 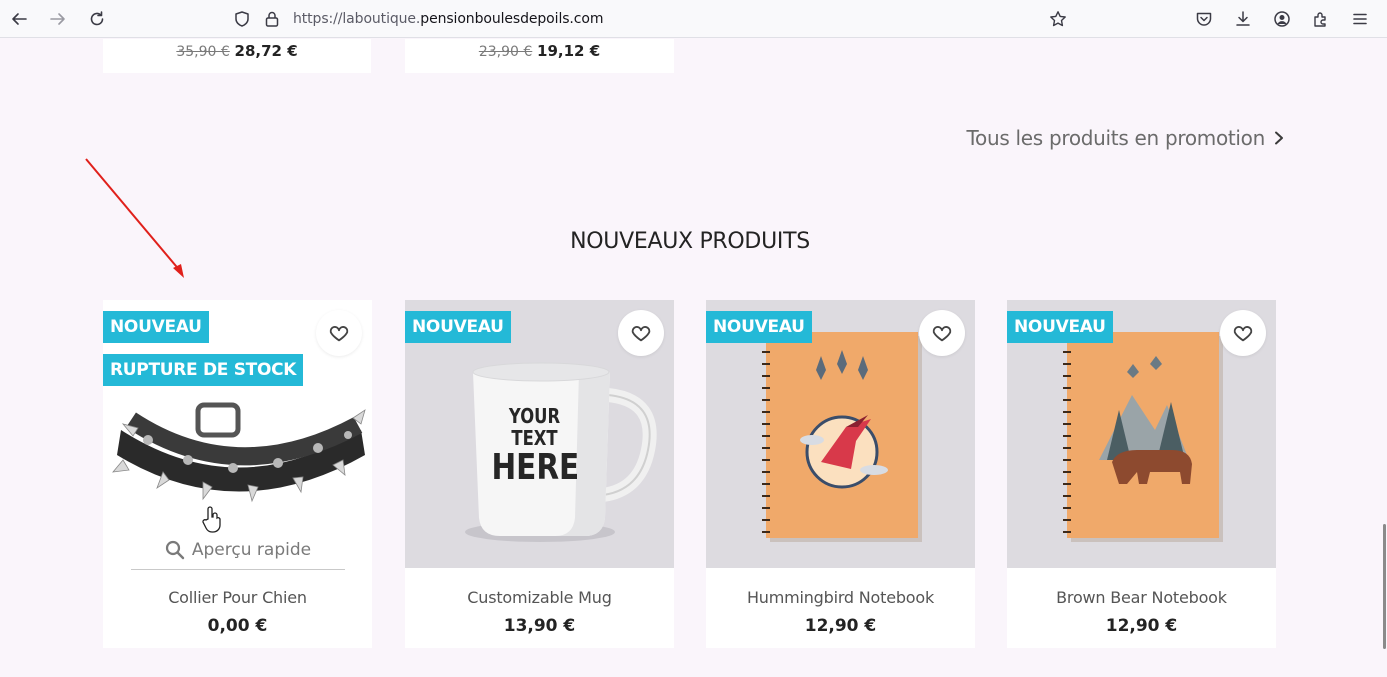 What do you see at coordinates (203, 370) in the screenshot?
I see `badge-out-of-stock: RUPTURE DE STOCK` at bounding box center [203, 370].